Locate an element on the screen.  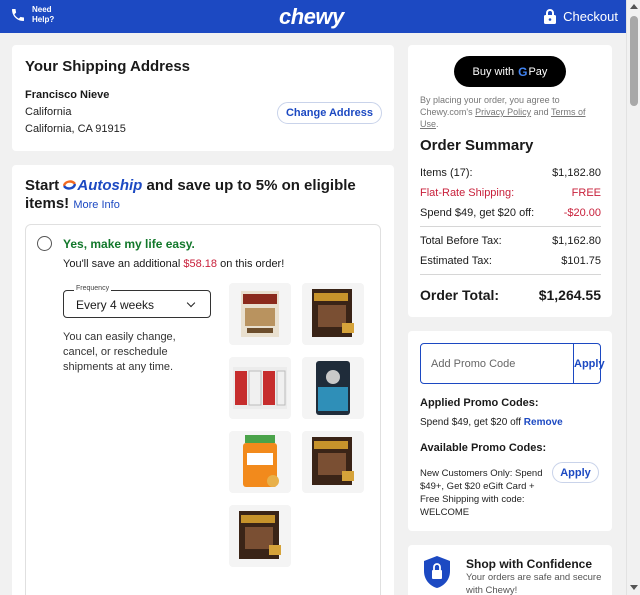
tax-value: $101.75 is located at coordinates (581, 261).